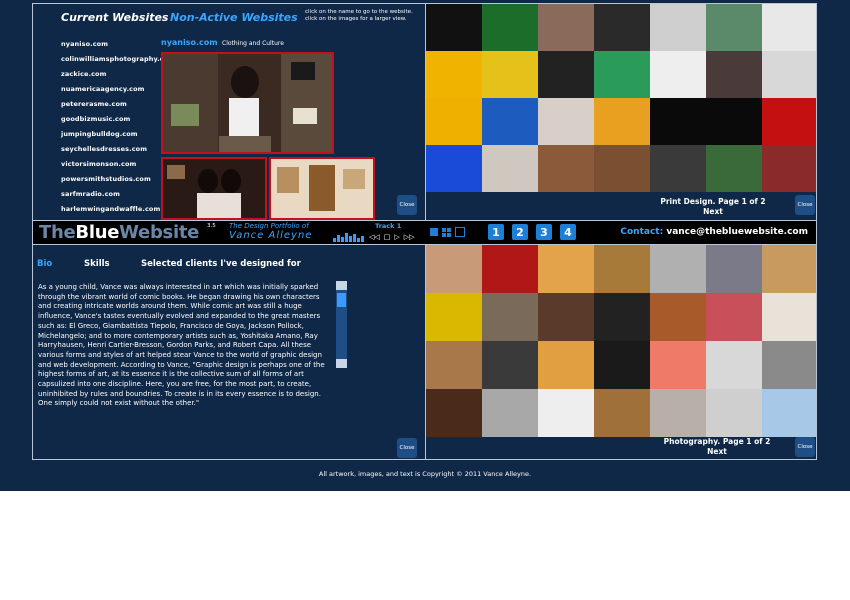 This screenshot has width=850, height=600. I want to click on next-track-icon: ▷▷, so click(409, 237).